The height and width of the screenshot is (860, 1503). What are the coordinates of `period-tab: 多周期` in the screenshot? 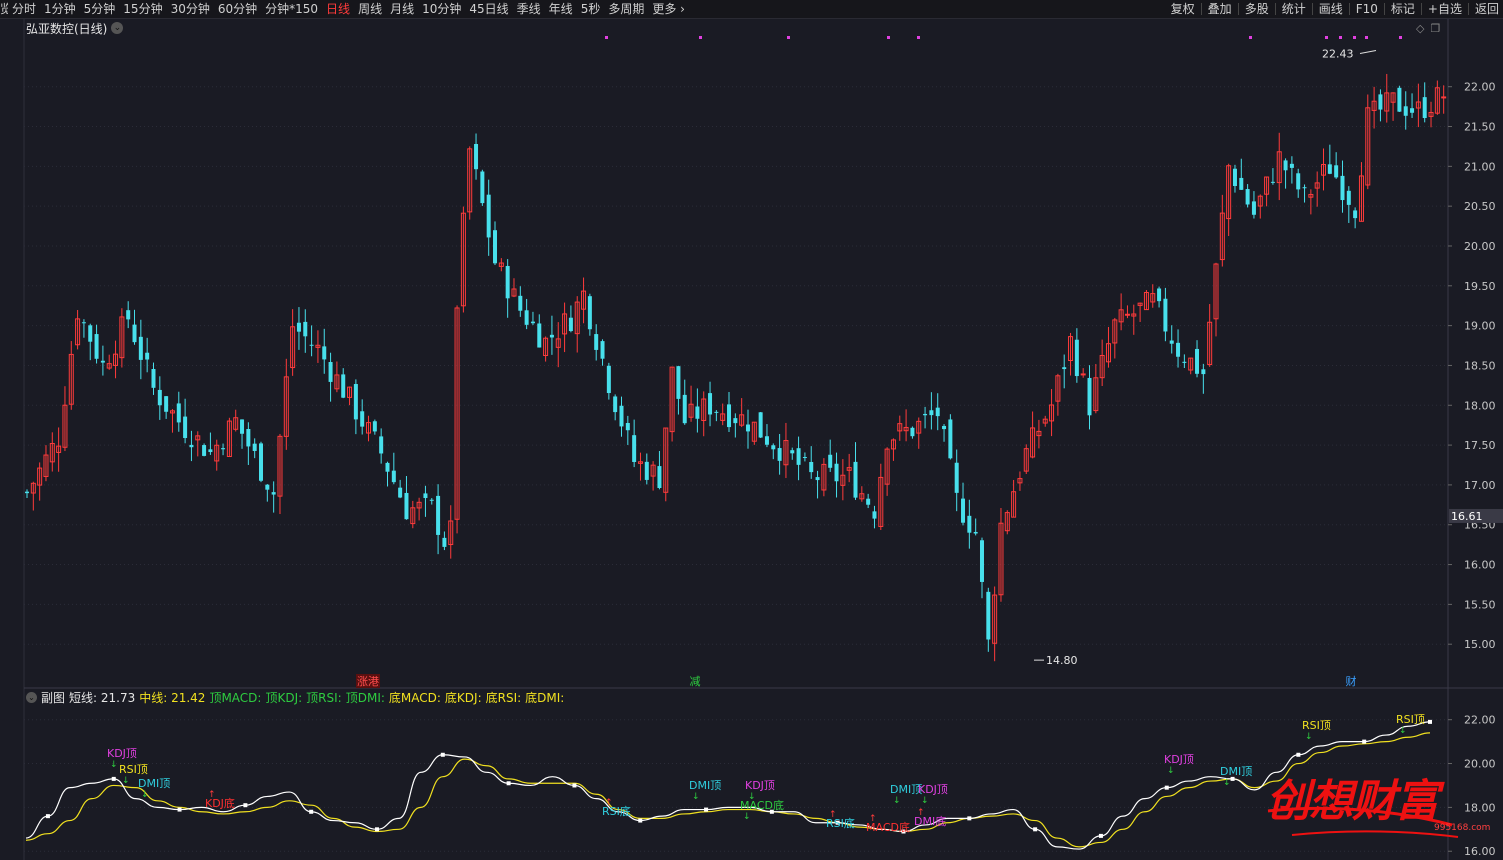 It's located at (626, 9).